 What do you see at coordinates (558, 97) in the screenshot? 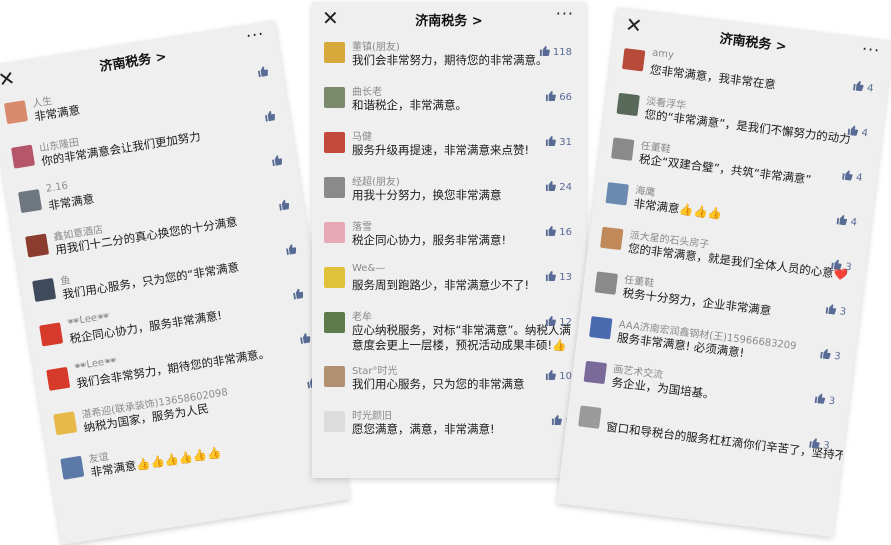
I see `like-button: 66` at bounding box center [558, 97].